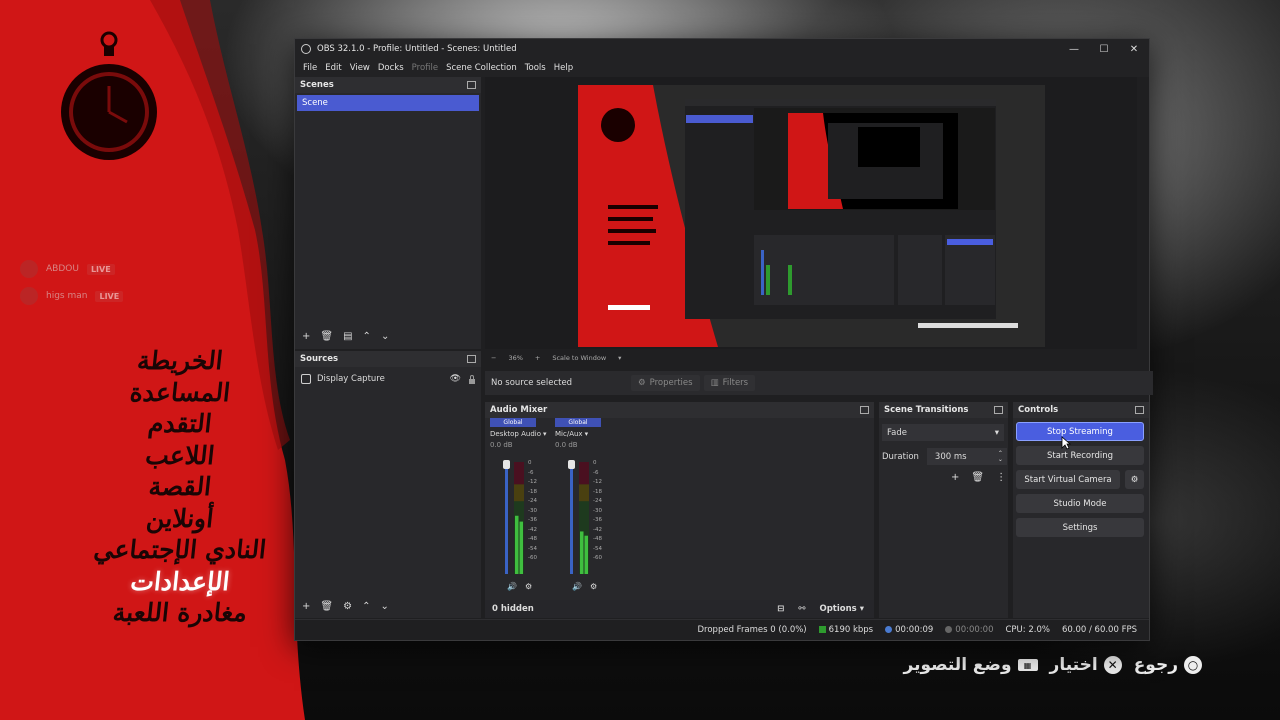 The height and width of the screenshot is (720, 1280). I want to click on bitrate-indicator: 6190 kbps, so click(845, 630).